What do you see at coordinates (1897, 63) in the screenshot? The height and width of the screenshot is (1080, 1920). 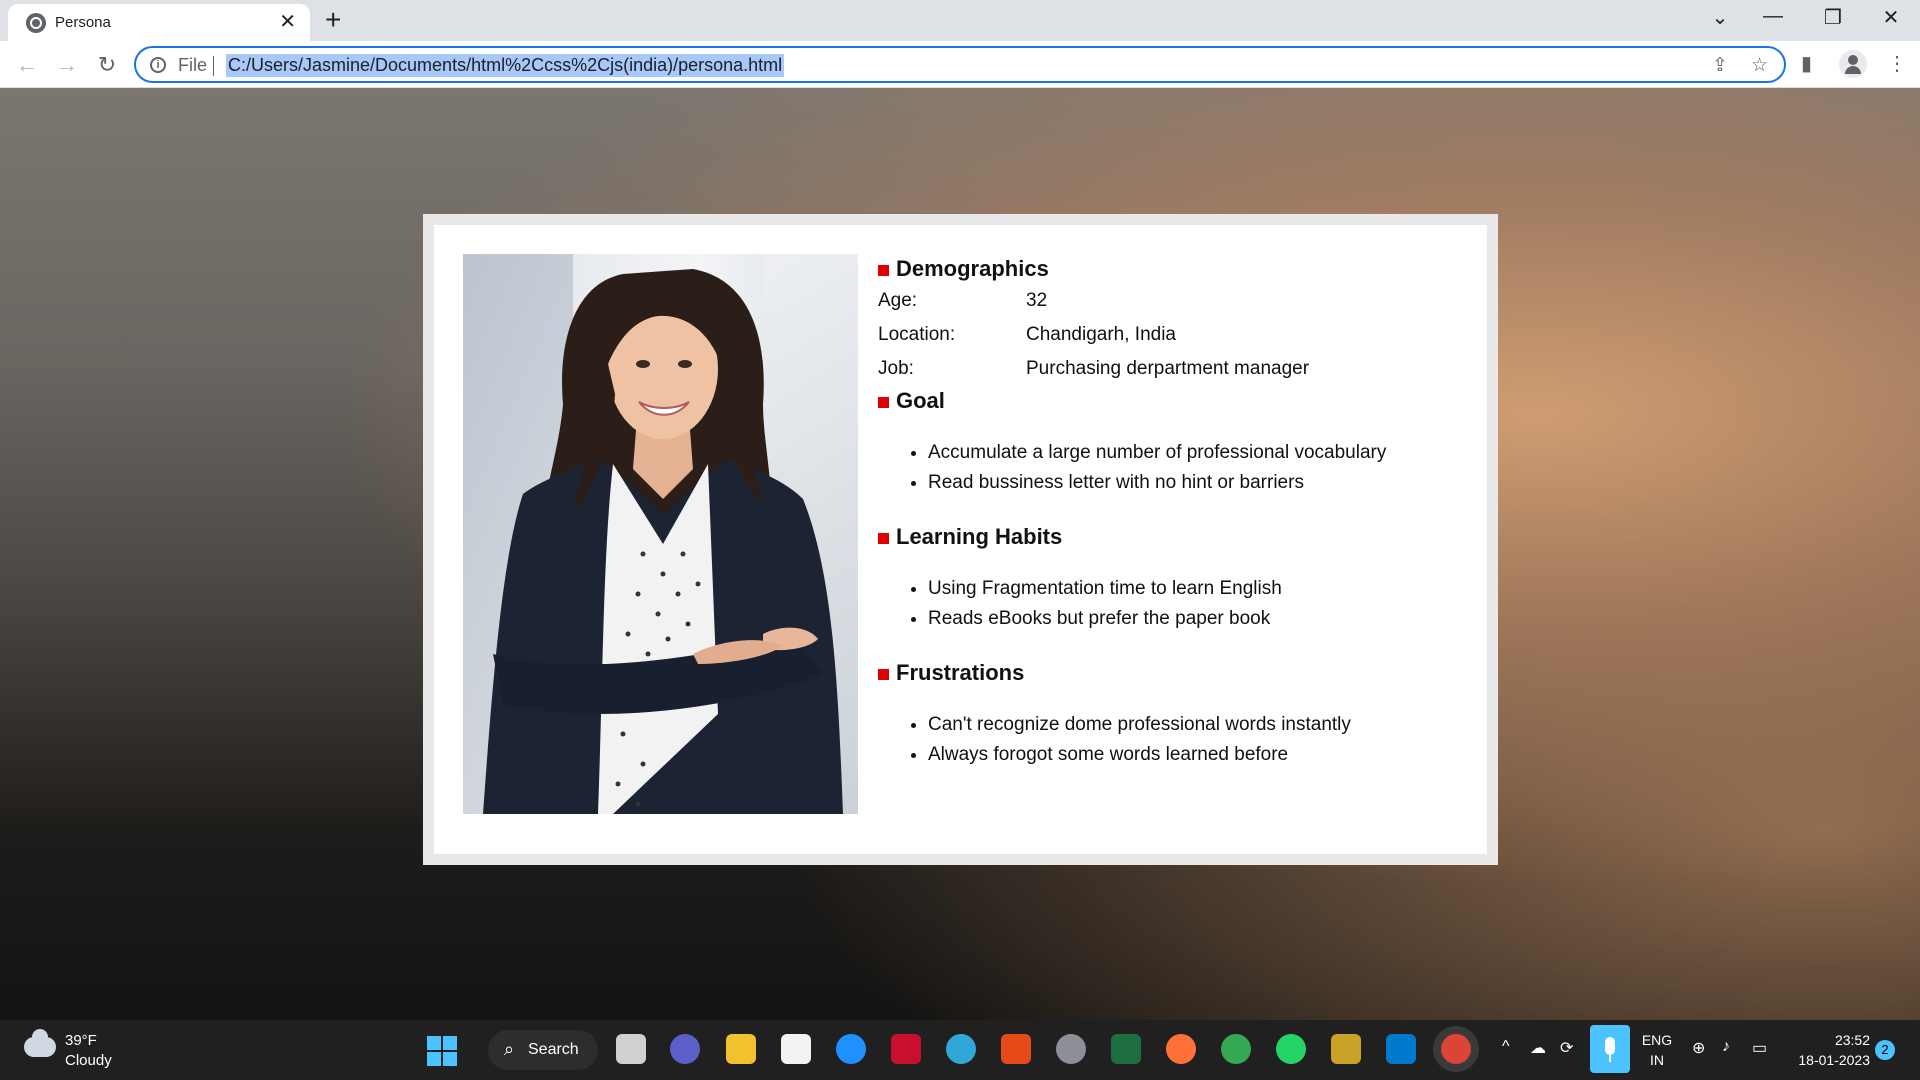 I see `menu-kebab-icon: ⋮` at bounding box center [1897, 63].